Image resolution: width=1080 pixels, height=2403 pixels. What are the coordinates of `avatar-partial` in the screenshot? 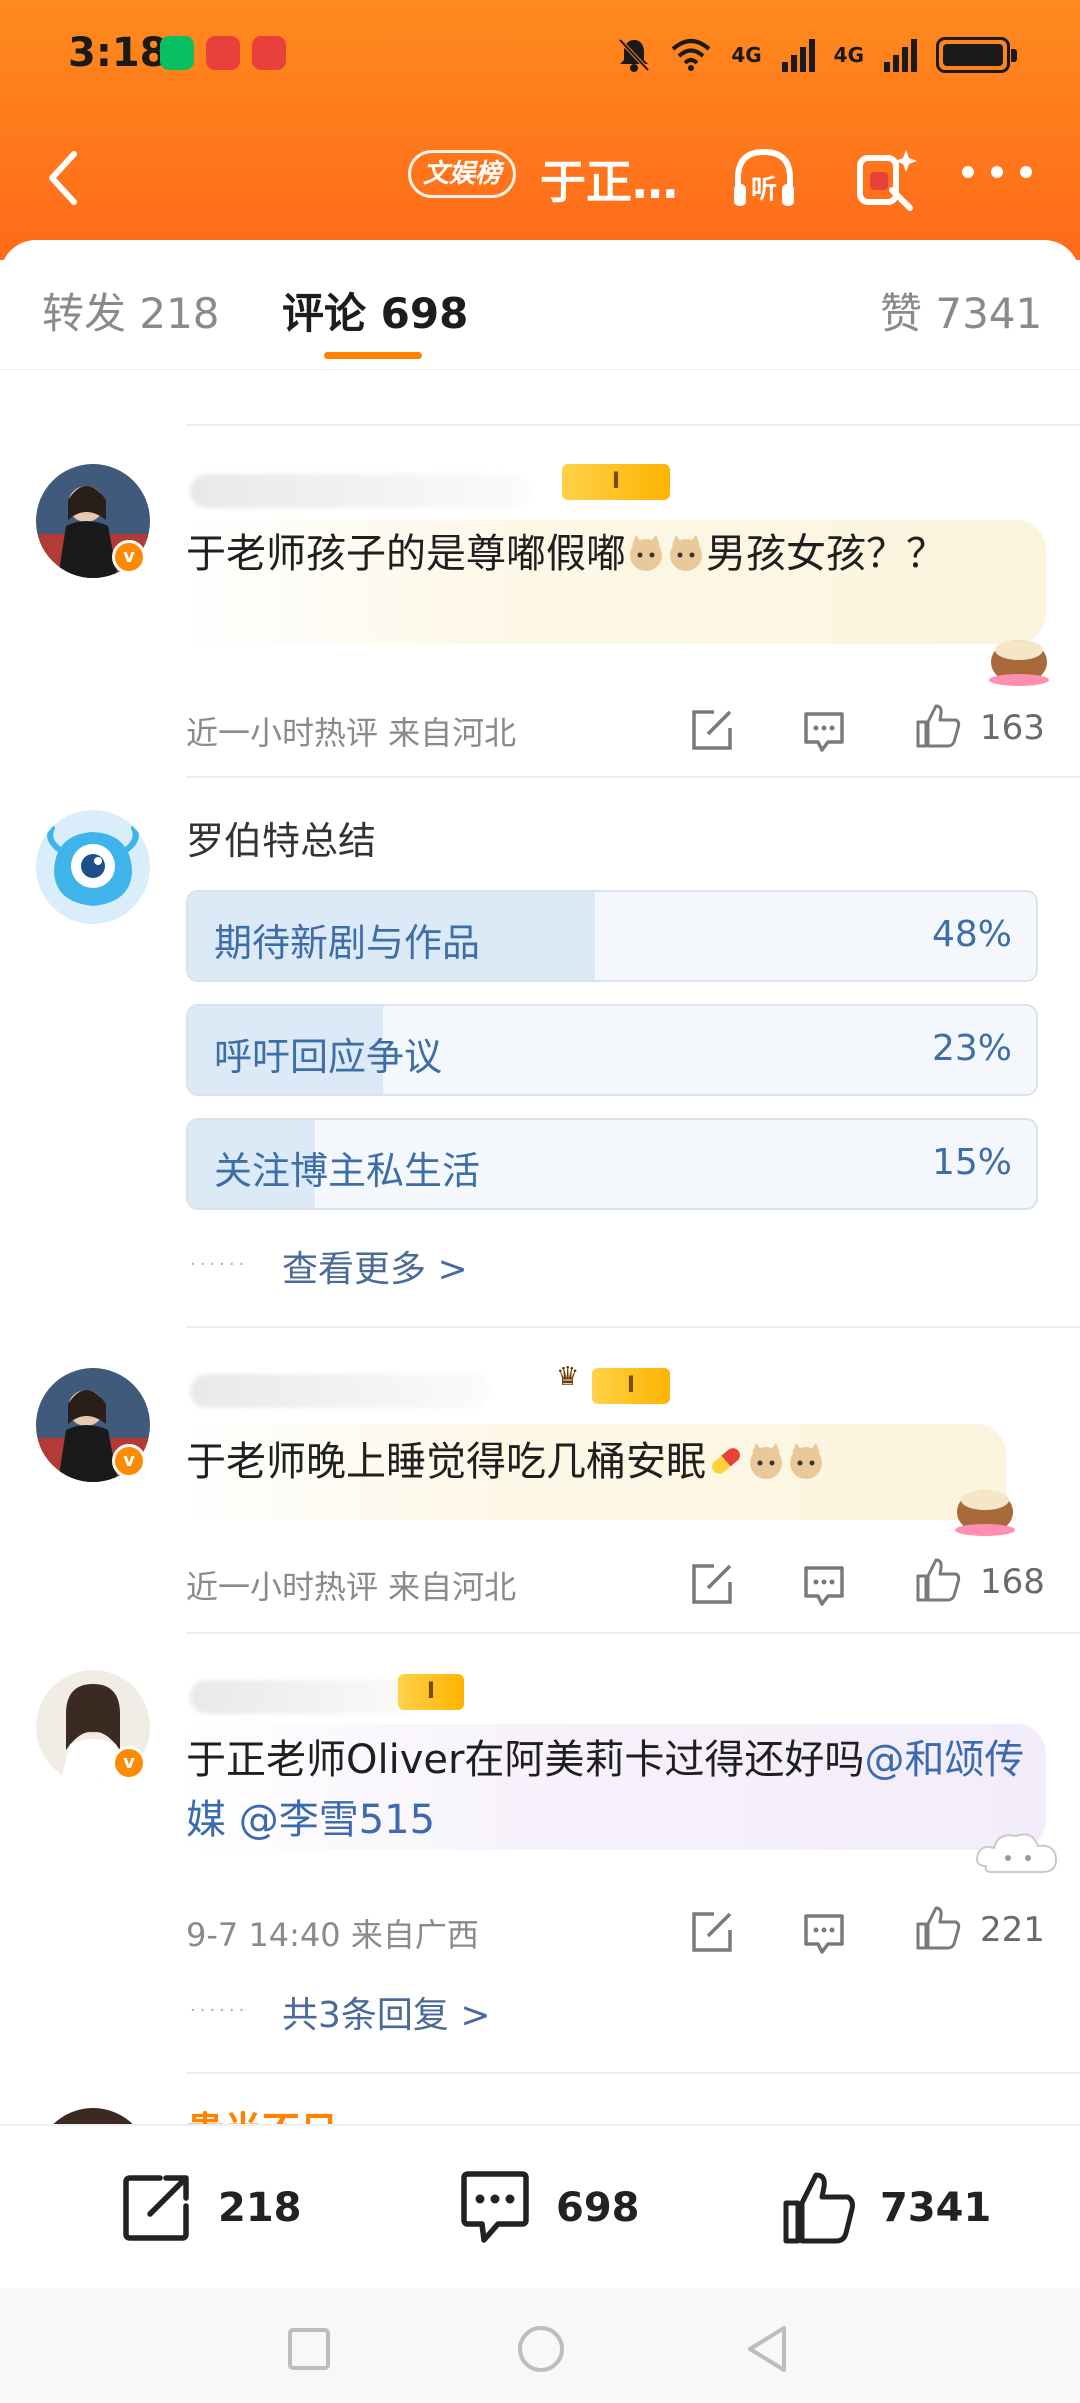 It's located at (93, 2116).